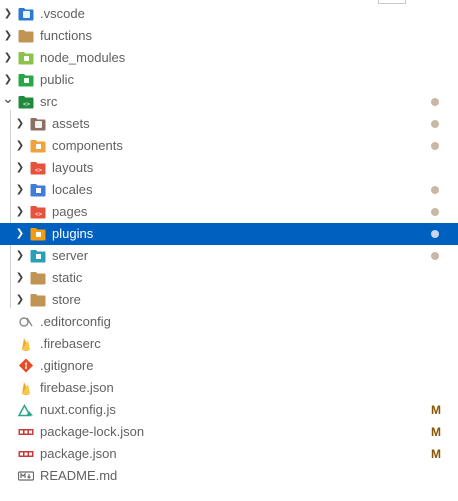 This screenshot has width=458, height=501. I want to click on item-label: static, so click(67, 277).